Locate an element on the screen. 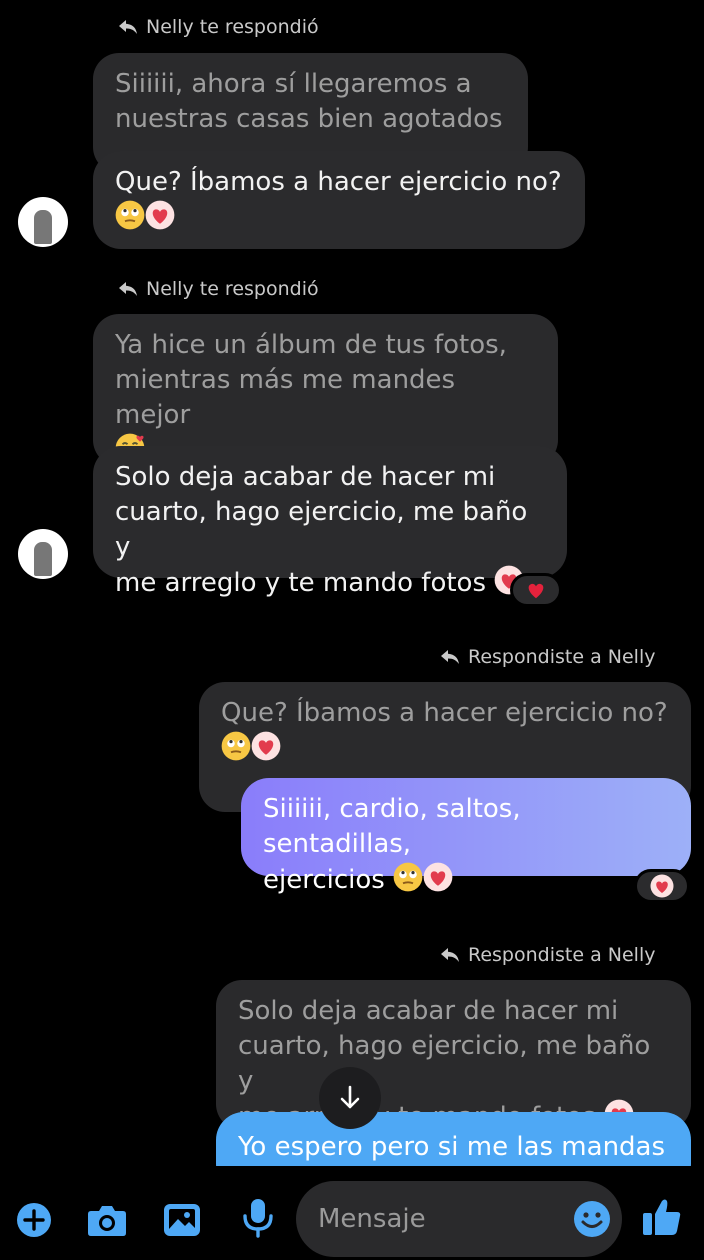  scroll-to-bottom-button is located at coordinates (350, 1098).